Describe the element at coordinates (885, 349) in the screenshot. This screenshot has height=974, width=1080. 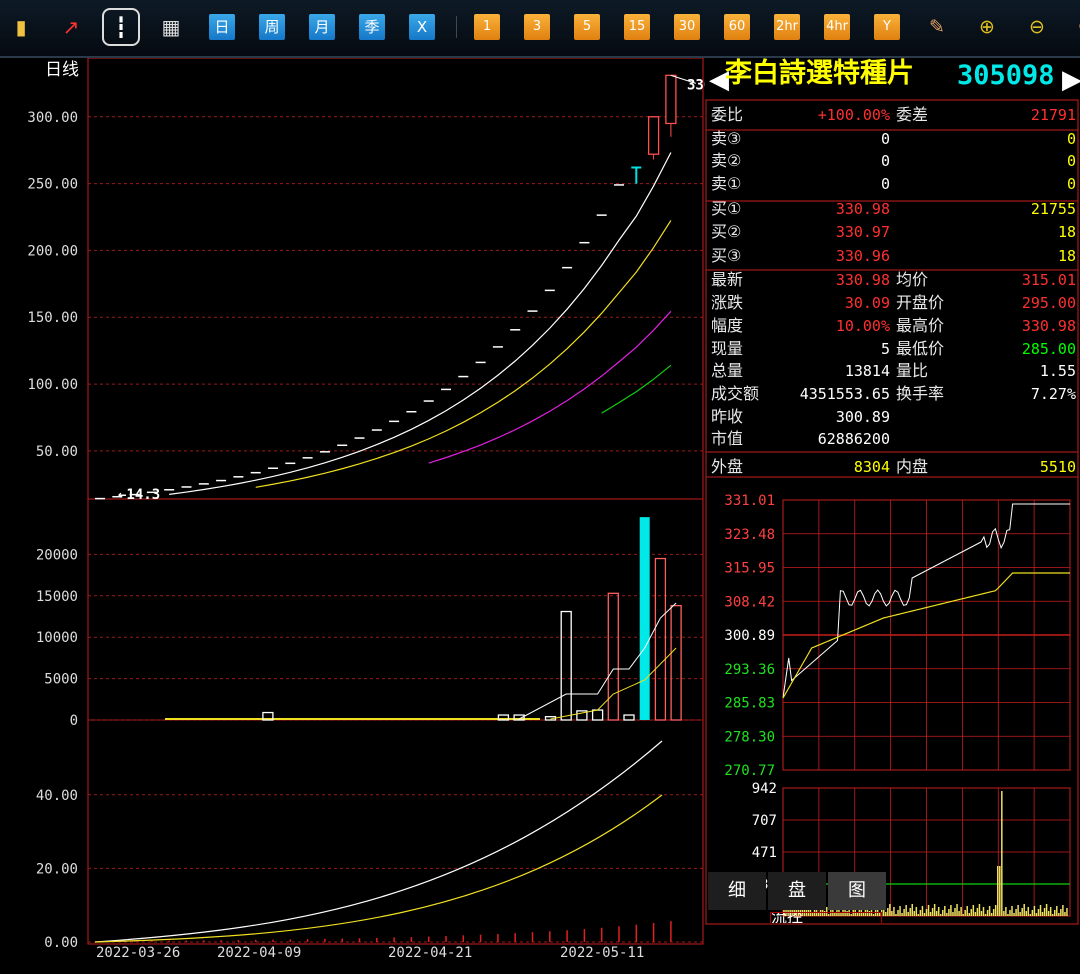
I see `quote-value: 5` at that location.